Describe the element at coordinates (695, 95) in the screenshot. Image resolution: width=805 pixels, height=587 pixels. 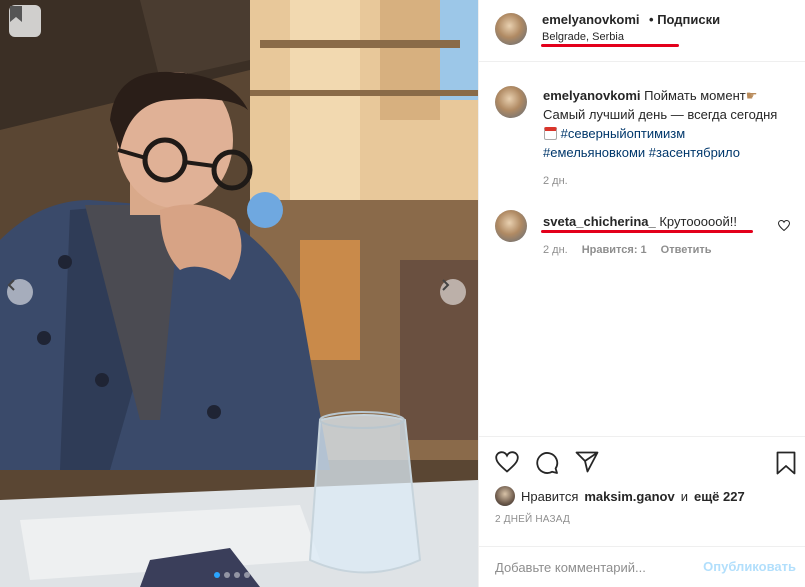
I see `caption-line1: Поймать момент` at that location.